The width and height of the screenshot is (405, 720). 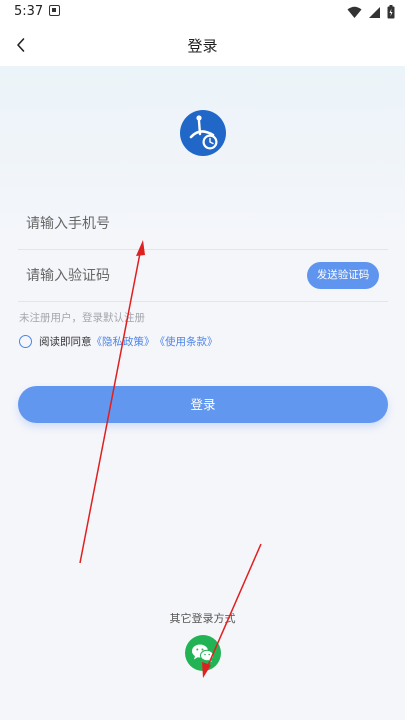 What do you see at coordinates (343, 275) in the screenshot?
I see `send-code-button: 发送验证码` at bounding box center [343, 275].